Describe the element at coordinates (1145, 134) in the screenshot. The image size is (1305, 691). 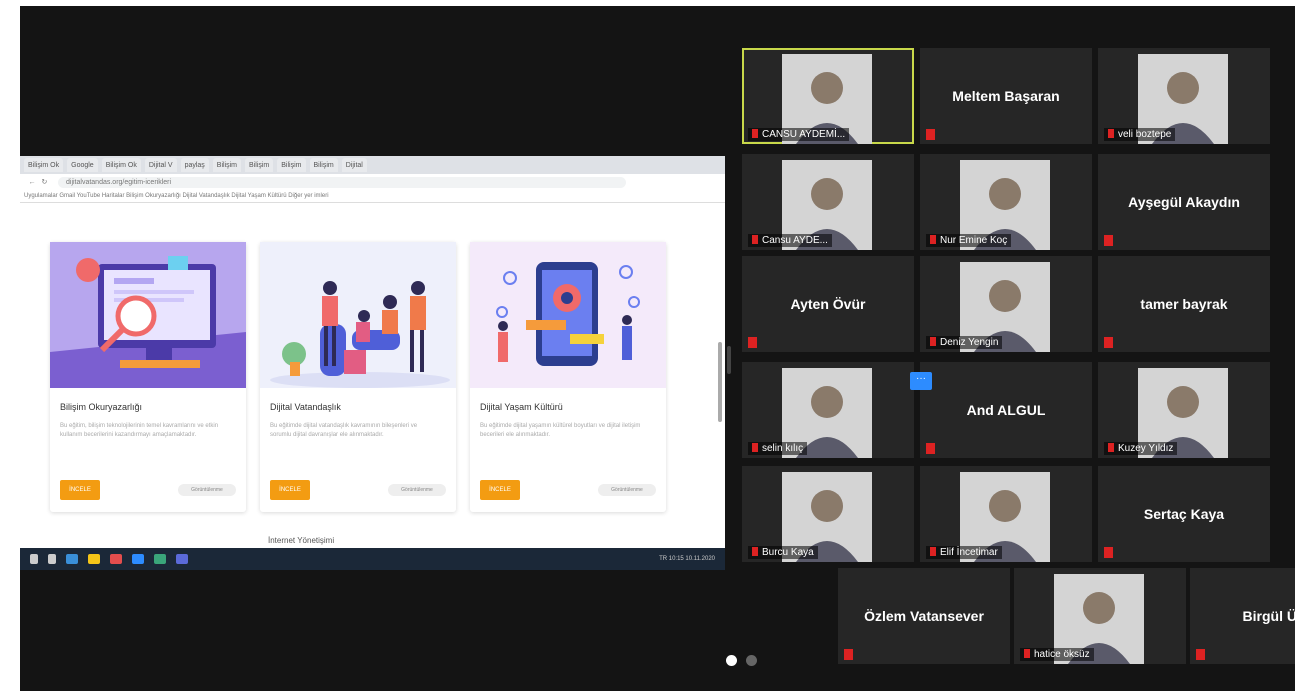
I see `participant-name: veli boztepe` at that location.